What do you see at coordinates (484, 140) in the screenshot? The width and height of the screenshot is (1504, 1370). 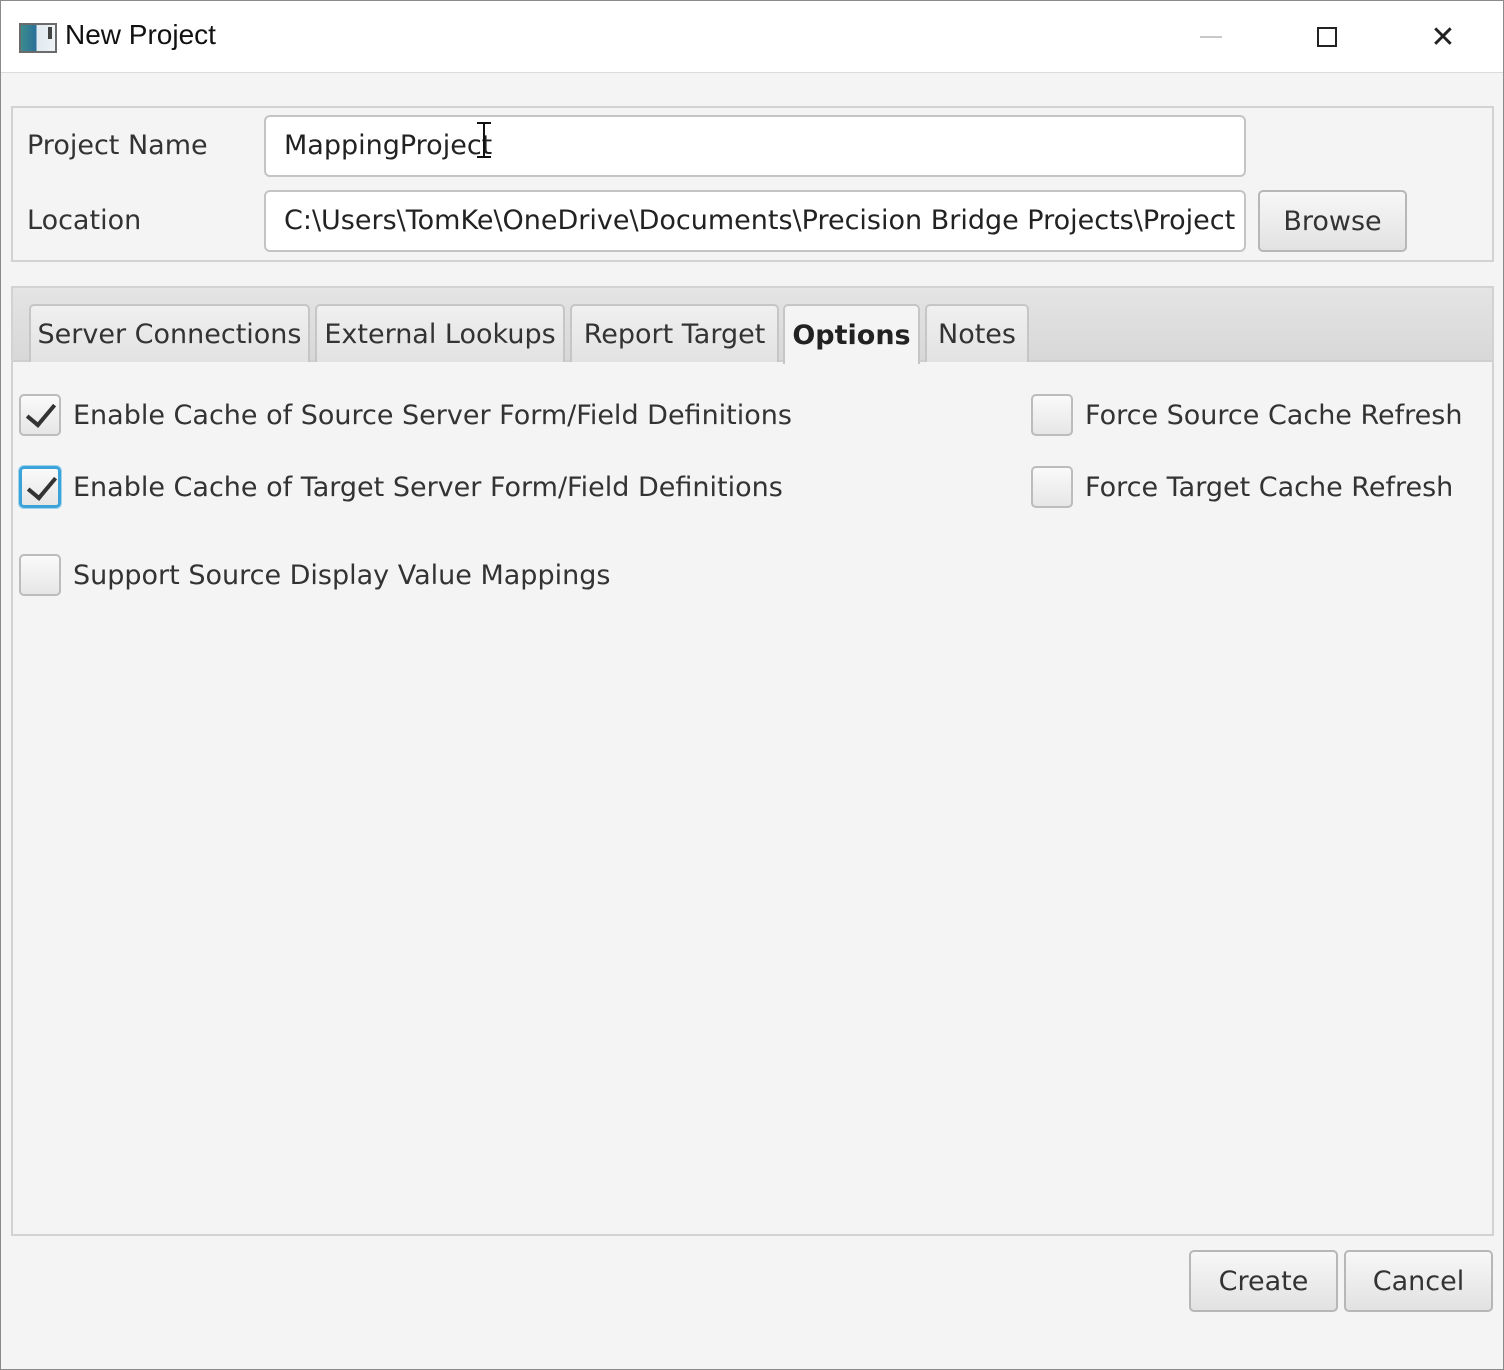 I see `text-cursor-icon` at bounding box center [484, 140].